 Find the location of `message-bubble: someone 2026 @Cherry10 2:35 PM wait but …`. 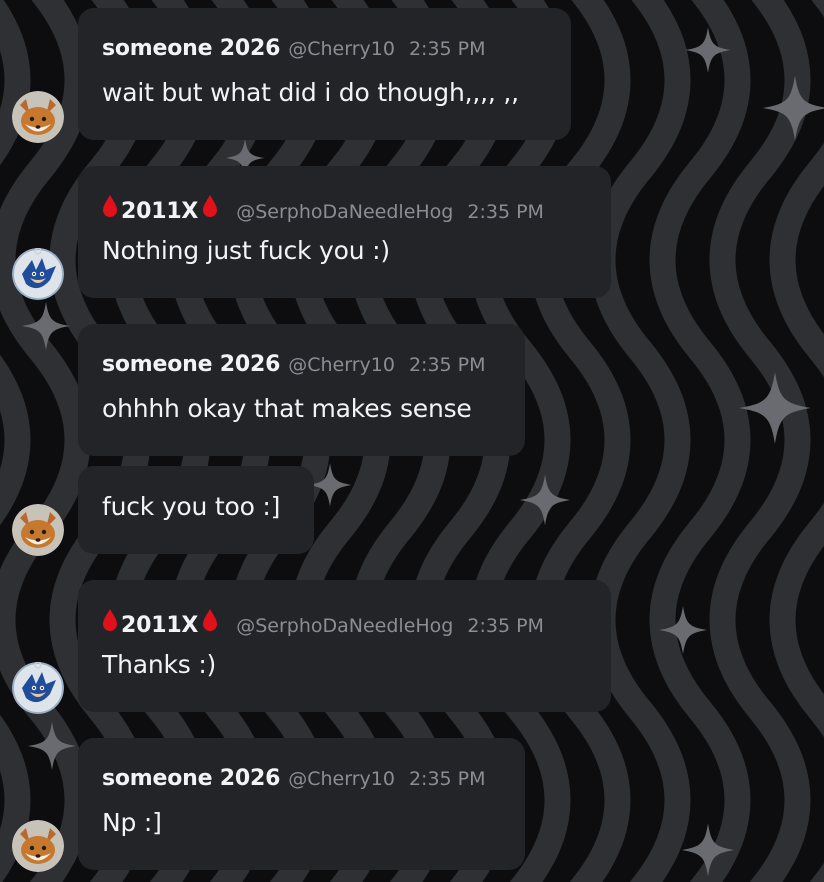

message-bubble: someone 2026 @Cherry10 2:35 PM wait but … is located at coordinates (324, 74).